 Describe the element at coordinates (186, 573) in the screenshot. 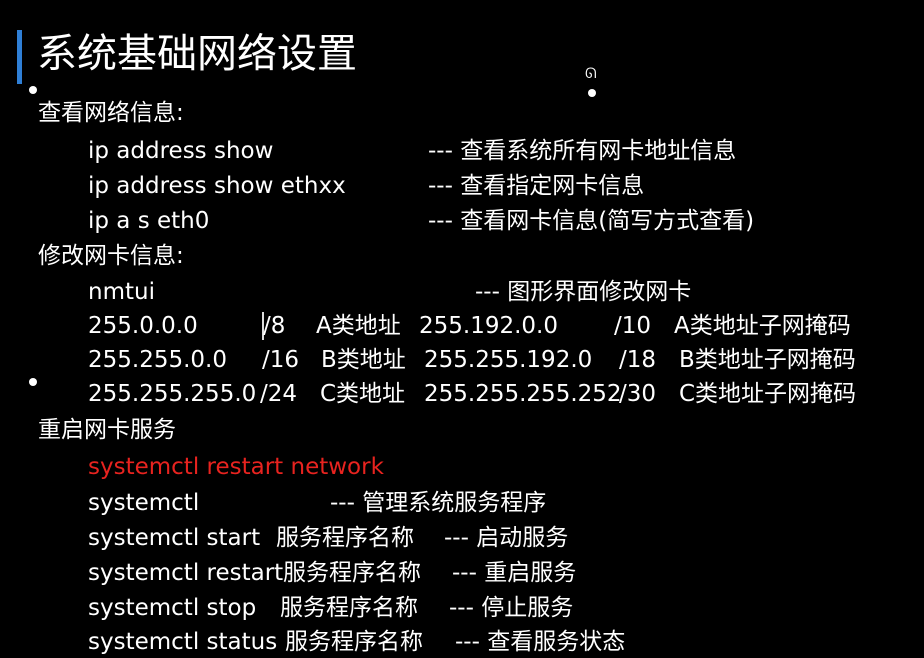

I see `command-text: systemctl restart` at that location.